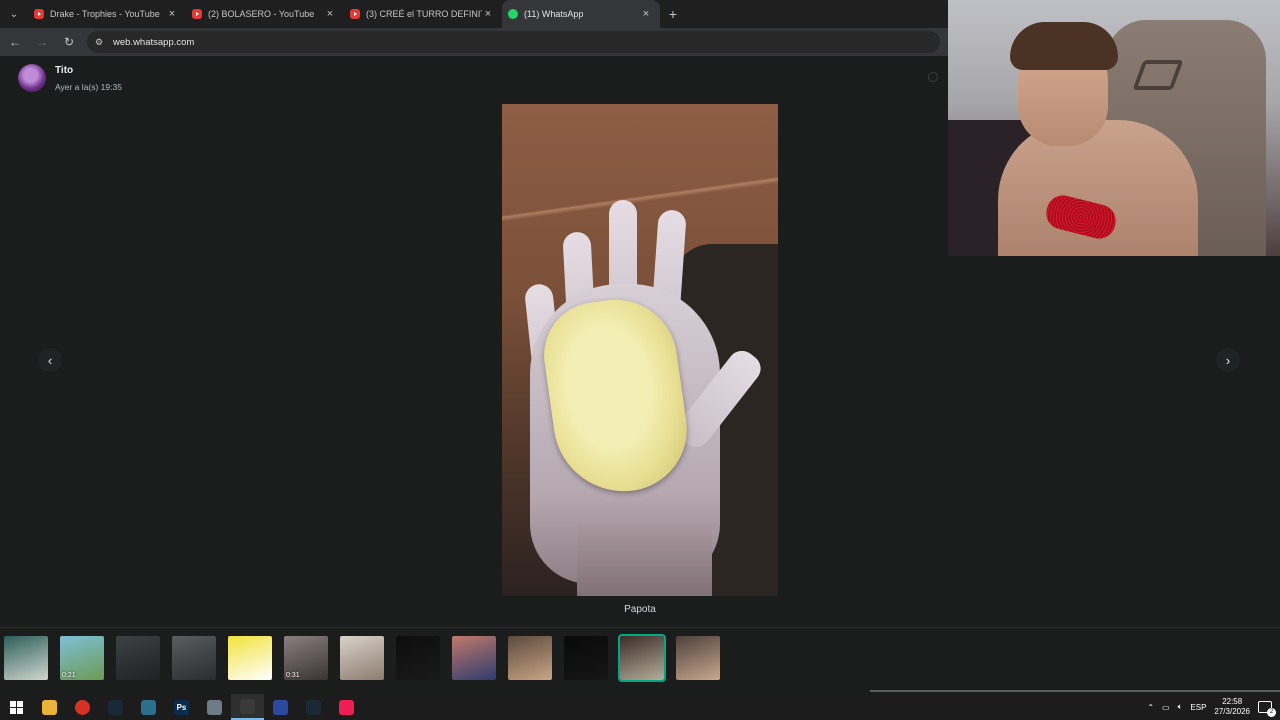  What do you see at coordinates (100, 42) in the screenshot?
I see `site-info-icon: ⚙` at bounding box center [100, 42].